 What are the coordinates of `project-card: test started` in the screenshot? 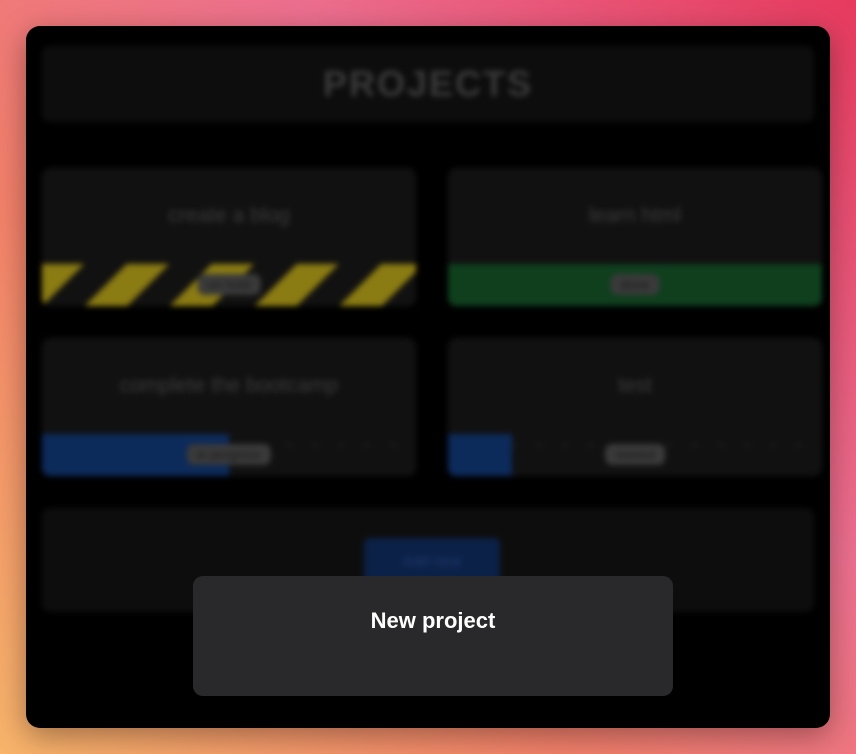 It's located at (635, 407).